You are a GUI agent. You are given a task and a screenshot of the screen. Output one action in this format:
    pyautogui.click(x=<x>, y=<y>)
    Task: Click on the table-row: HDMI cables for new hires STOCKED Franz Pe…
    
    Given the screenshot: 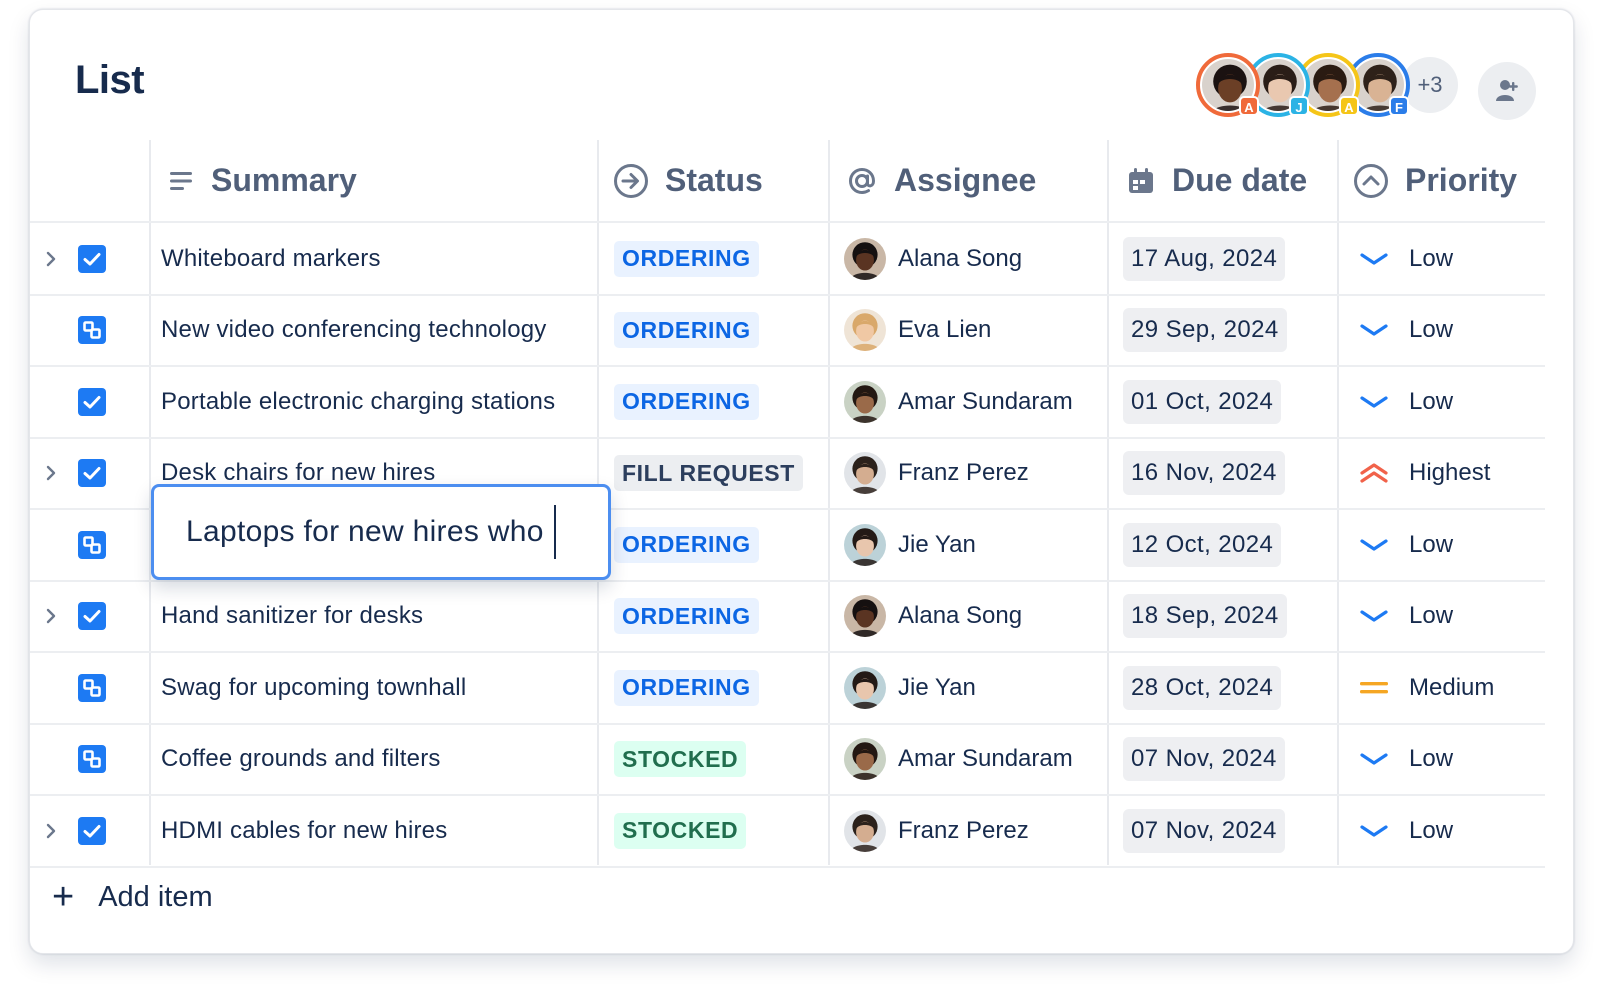 What is the action you would take?
    pyautogui.click(x=787, y=830)
    